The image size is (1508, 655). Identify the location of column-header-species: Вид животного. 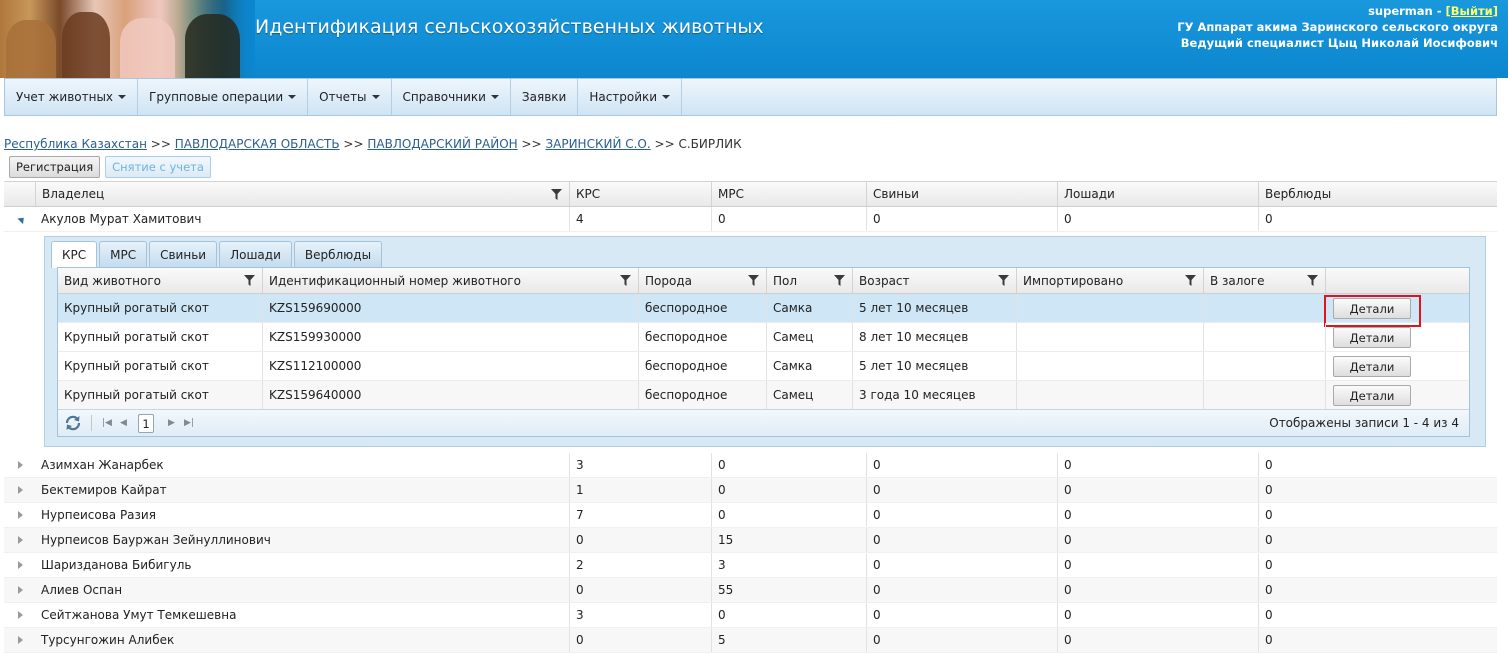
(160, 280).